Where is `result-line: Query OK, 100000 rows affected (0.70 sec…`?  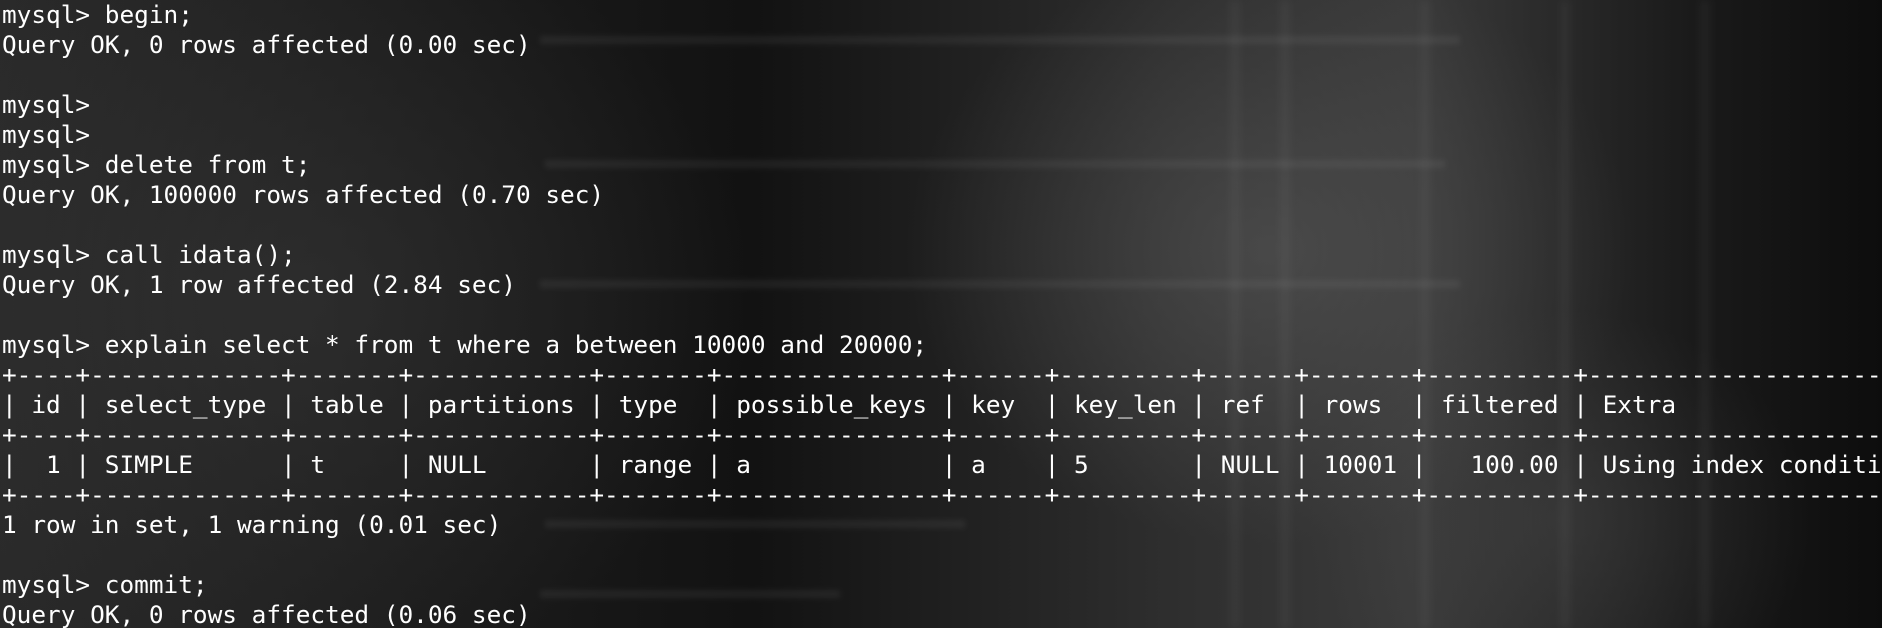 result-line: Query OK, 100000 rows affected (0.70 sec… is located at coordinates (303, 194).